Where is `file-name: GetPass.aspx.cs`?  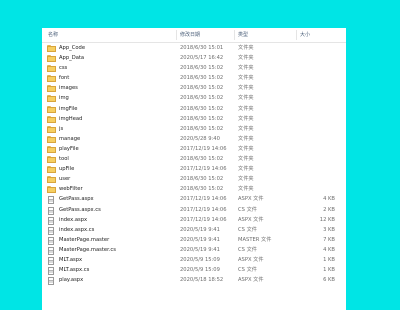
file-name: GetPass.aspx.cs is located at coordinates (80, 209).